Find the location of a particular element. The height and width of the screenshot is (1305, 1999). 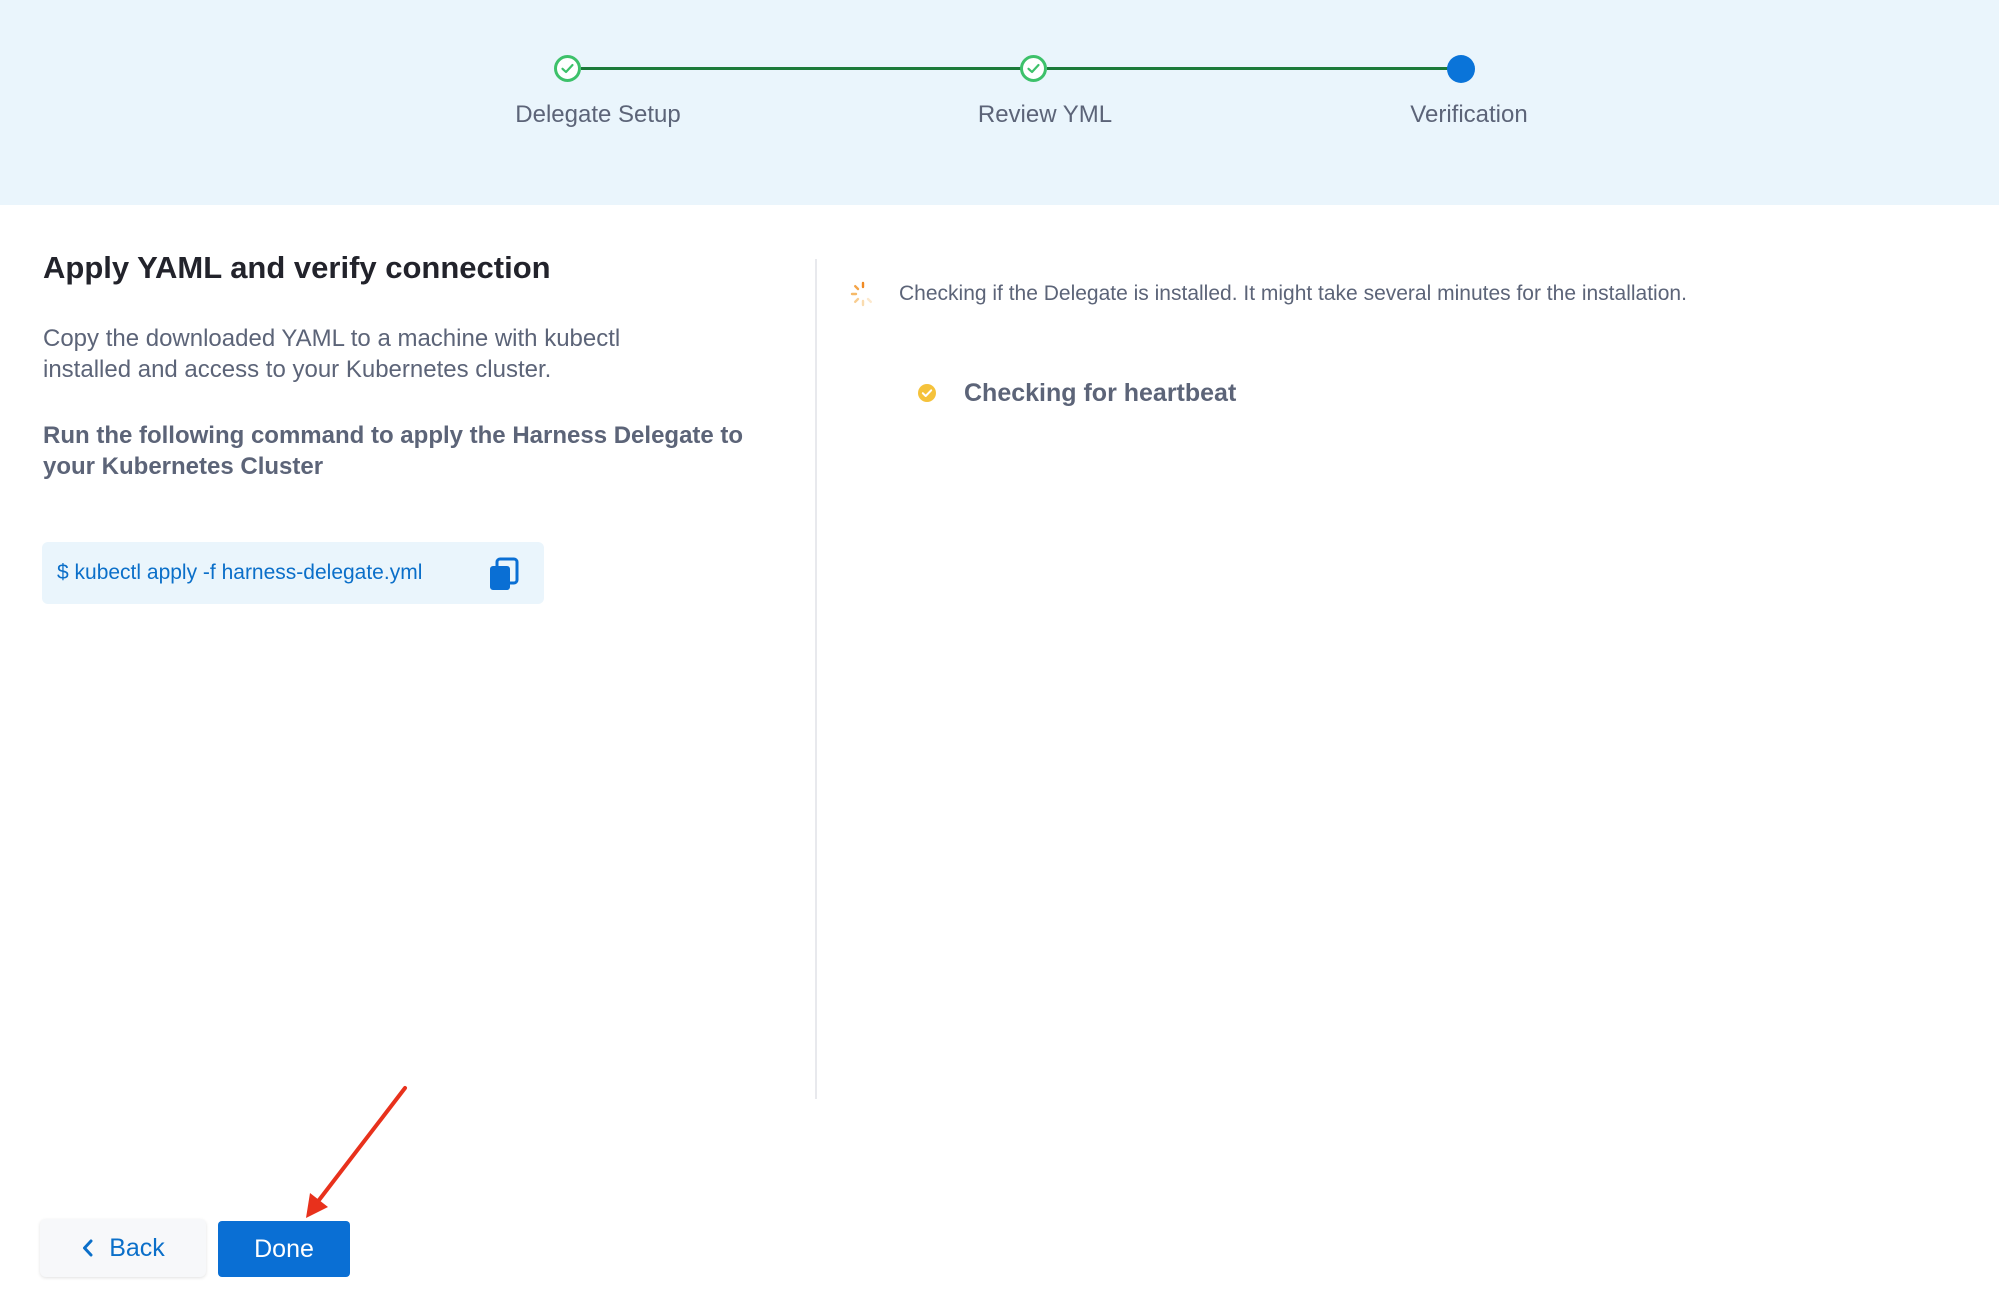

back-button: Back is located at coordinates (123, 1248).